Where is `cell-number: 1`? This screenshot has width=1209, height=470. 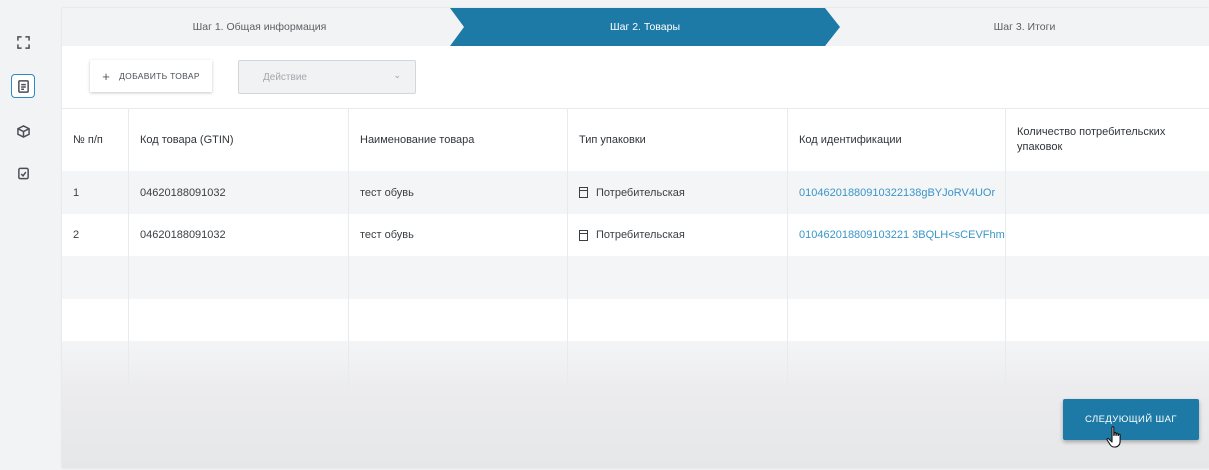
cell-number: 1 is located at coordinates (95, 192).